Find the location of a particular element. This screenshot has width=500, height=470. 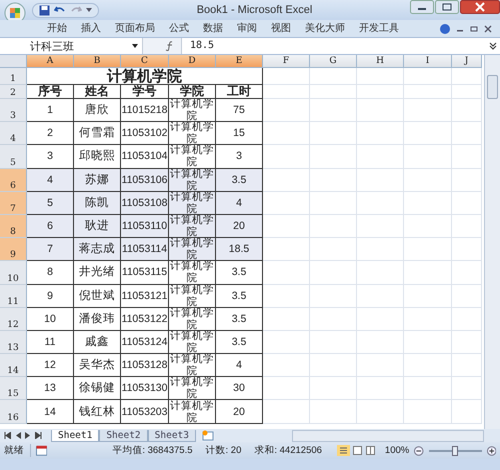

row-header: 4 is located at coordinates (13, 134).